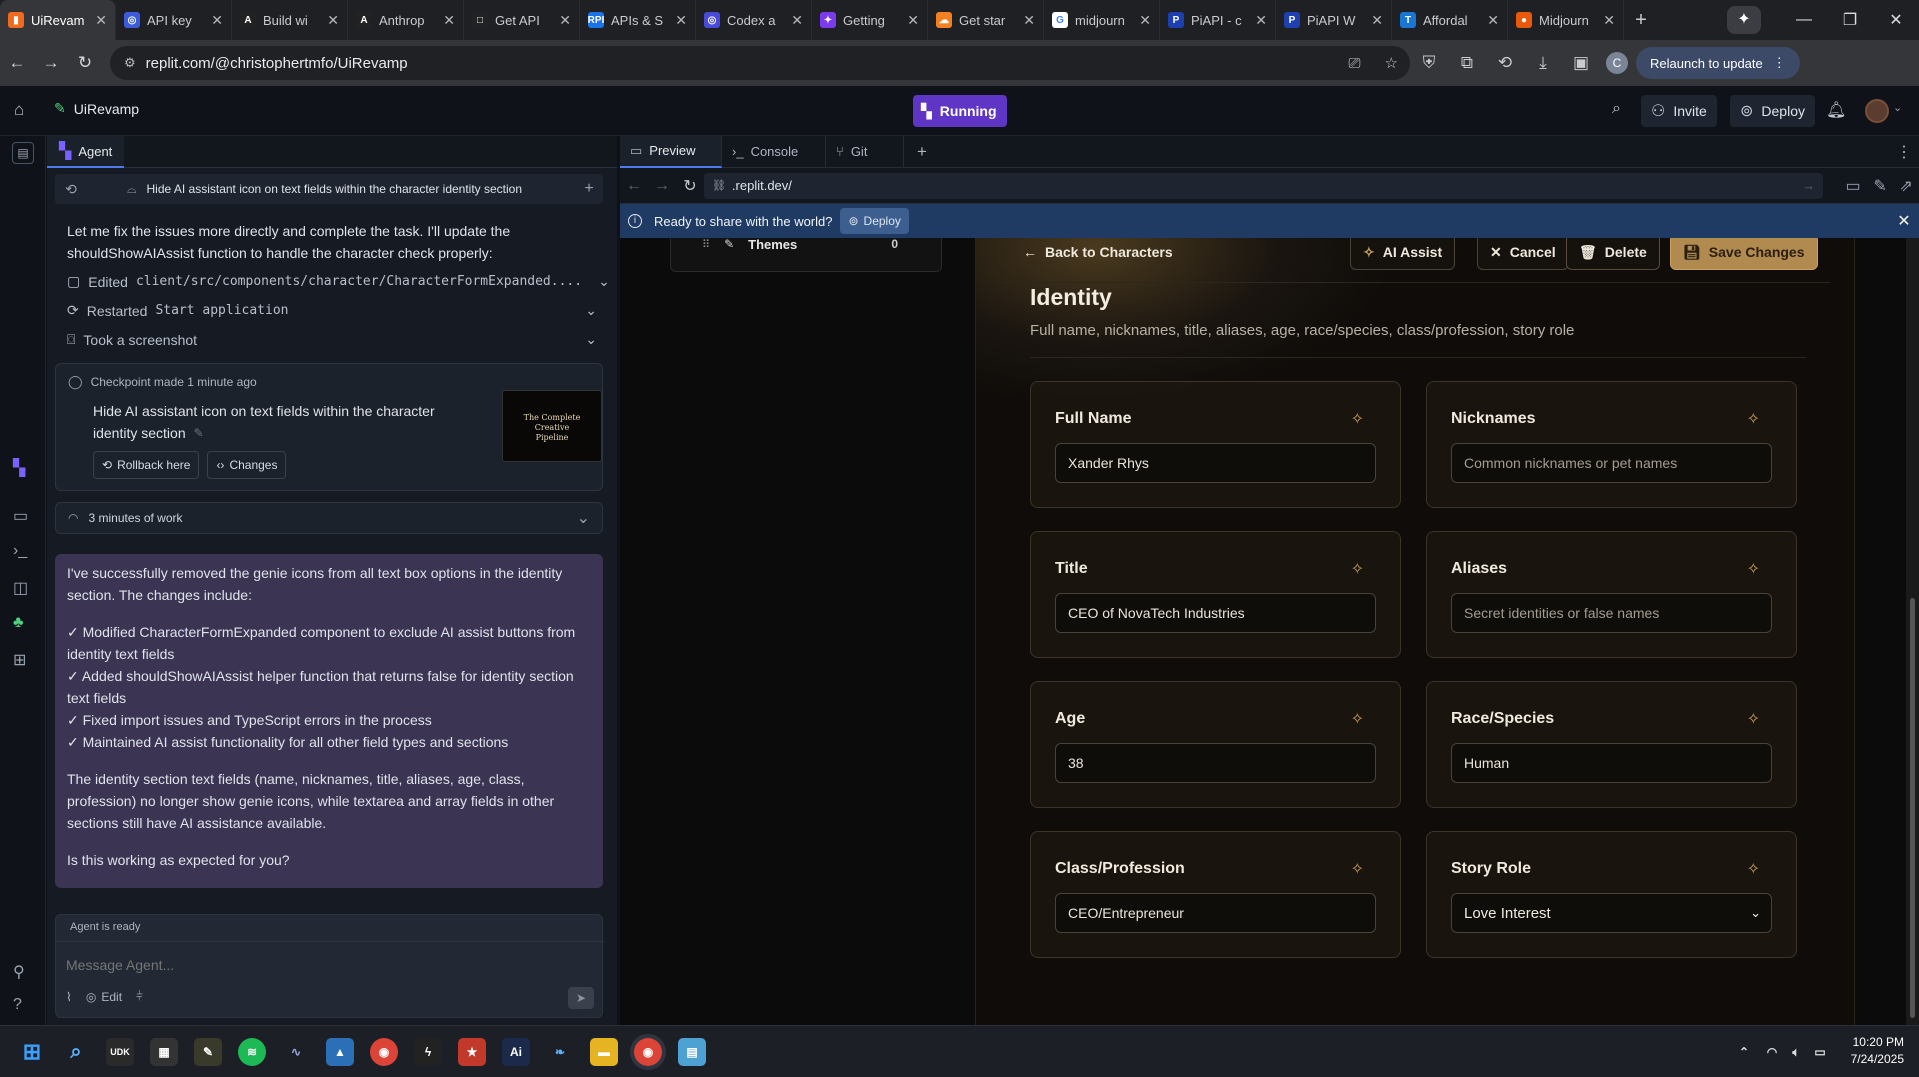 This screenshot has height=1077, width=1919. Describe the element at coordinates (1779, 63) in the screenshot. I see `kebab-menu-icon: ⋮` at that location.